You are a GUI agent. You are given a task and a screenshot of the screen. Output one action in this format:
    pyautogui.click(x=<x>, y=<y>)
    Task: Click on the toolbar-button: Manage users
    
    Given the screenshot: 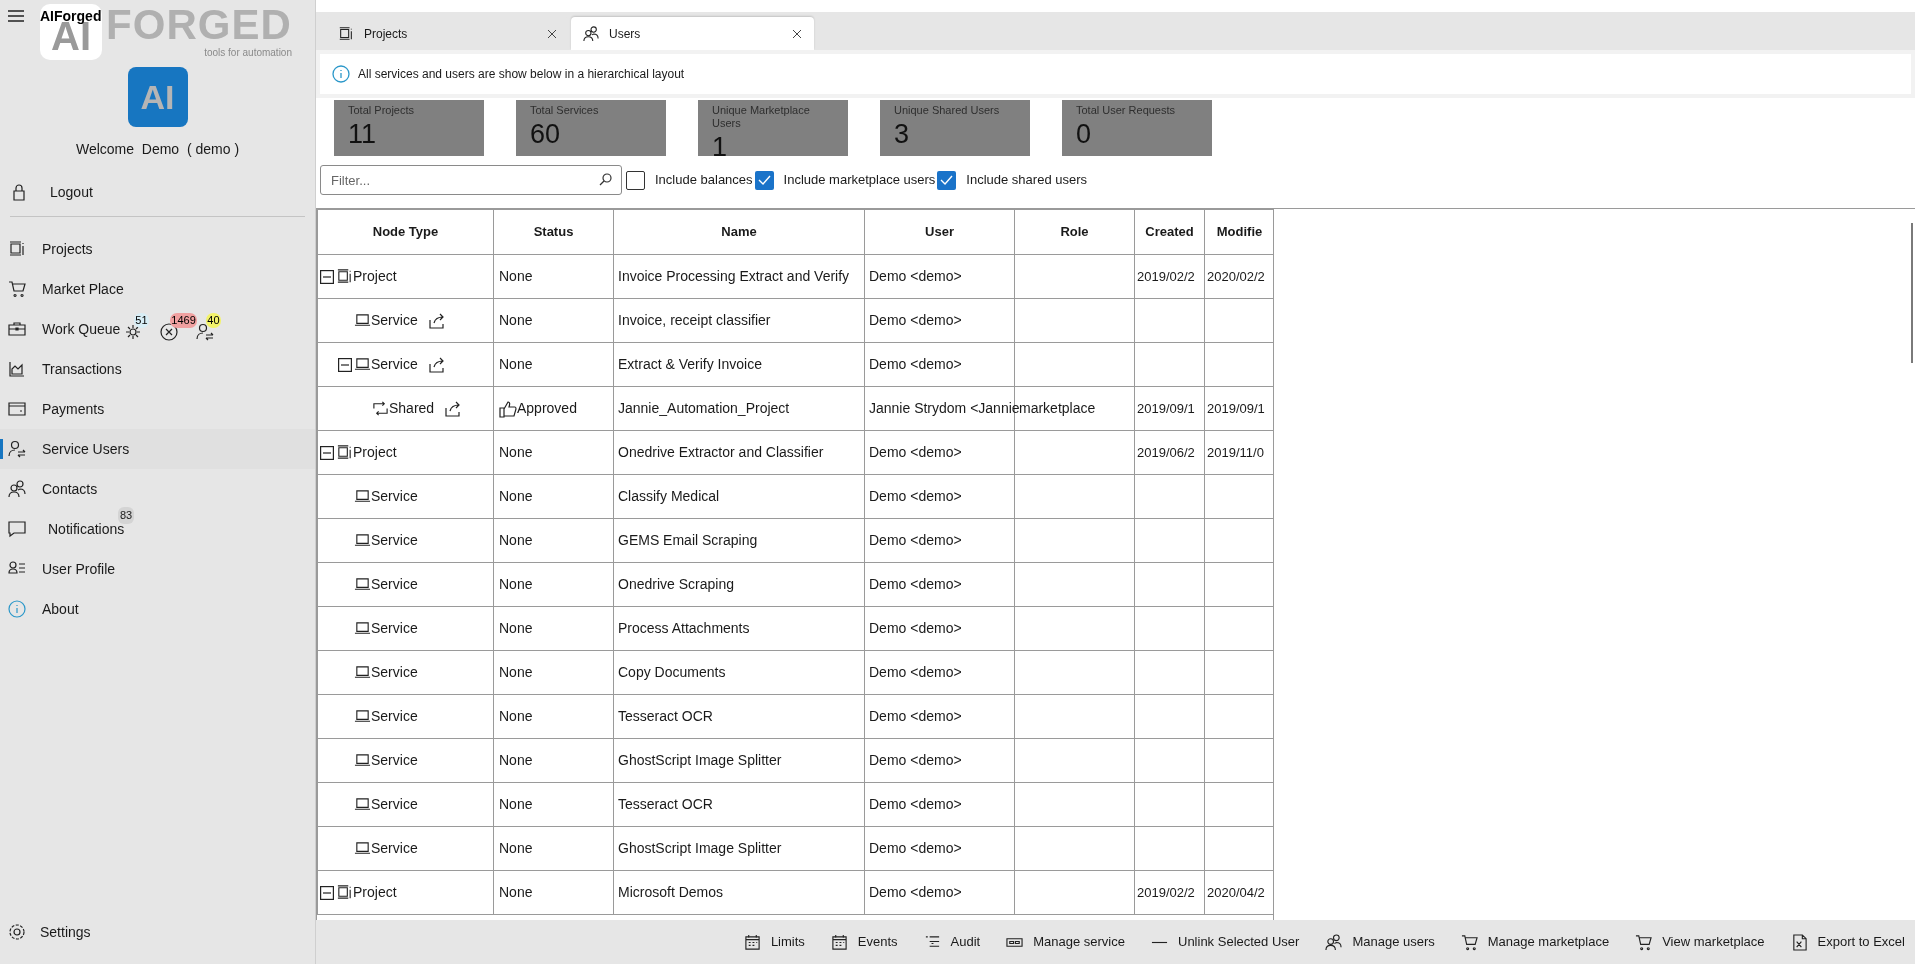 What is the action you would take?
    pyautogui.click(x=1380, y=942)
    